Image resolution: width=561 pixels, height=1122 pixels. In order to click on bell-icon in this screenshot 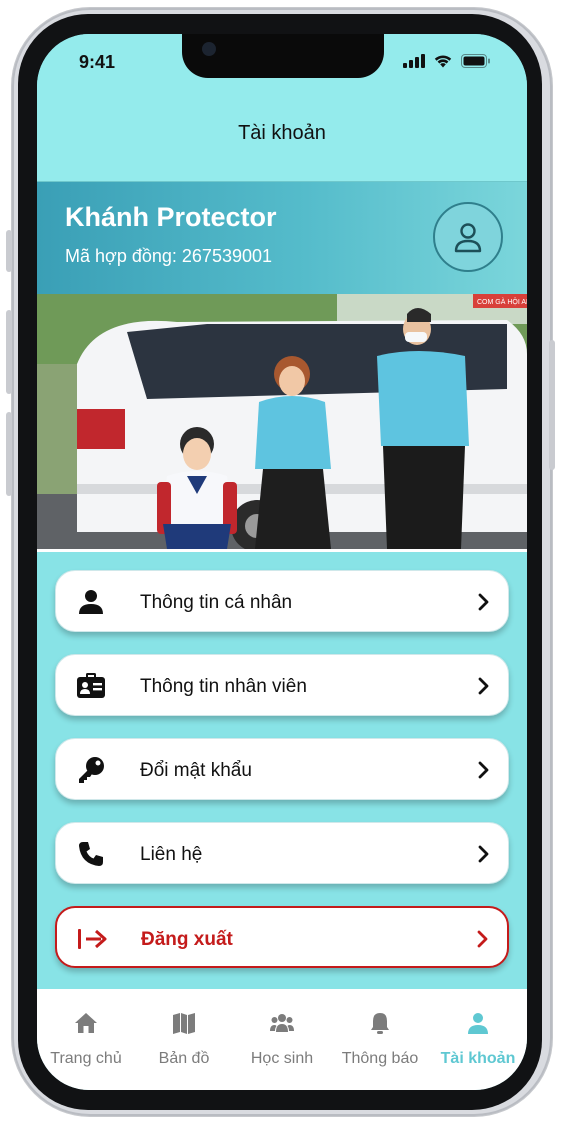, I will do `click(380, 1023)`.